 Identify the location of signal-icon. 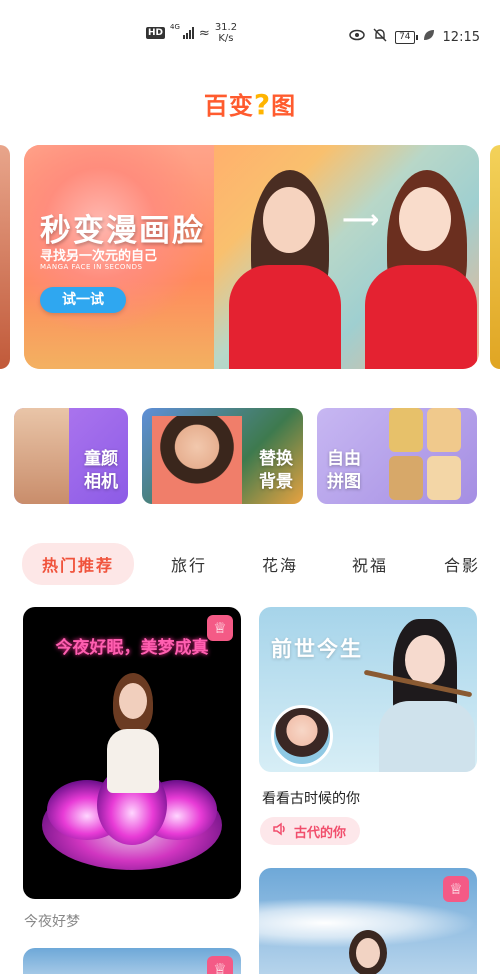
(188, 33).